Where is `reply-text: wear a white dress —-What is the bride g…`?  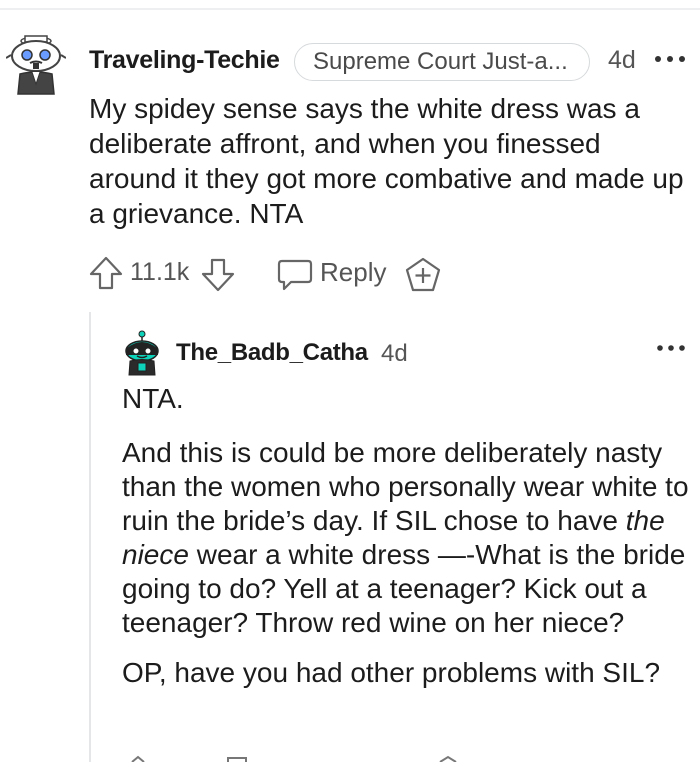
reply-text: wear a white dress —-What is the bride g… is located at coordinates (404, 588).